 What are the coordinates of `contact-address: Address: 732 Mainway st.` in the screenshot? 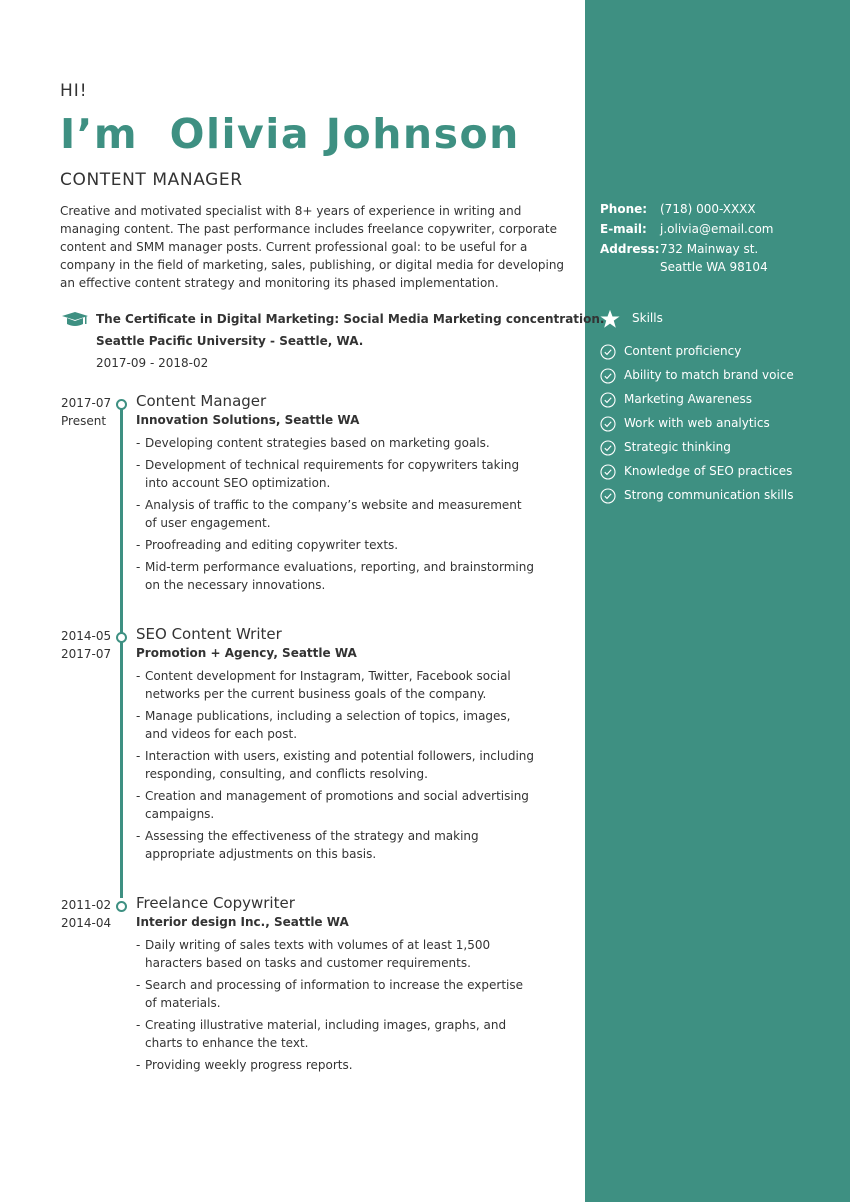 It's located at (720, 251).